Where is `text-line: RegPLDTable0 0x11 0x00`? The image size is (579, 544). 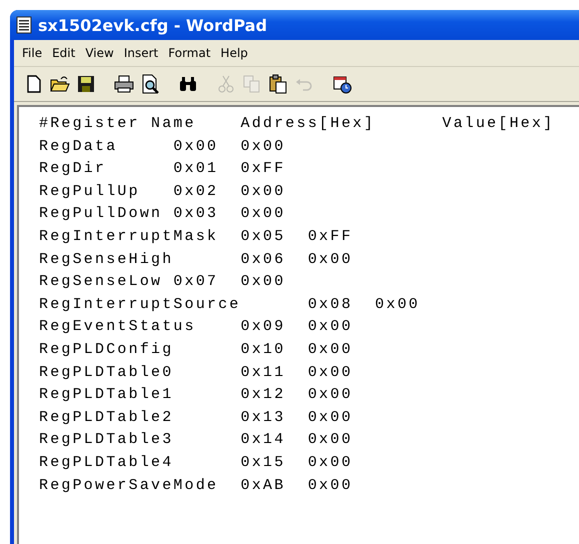 text-line: RegPLDTable0 0x11 0x00 is located at coordinates (196, 372).